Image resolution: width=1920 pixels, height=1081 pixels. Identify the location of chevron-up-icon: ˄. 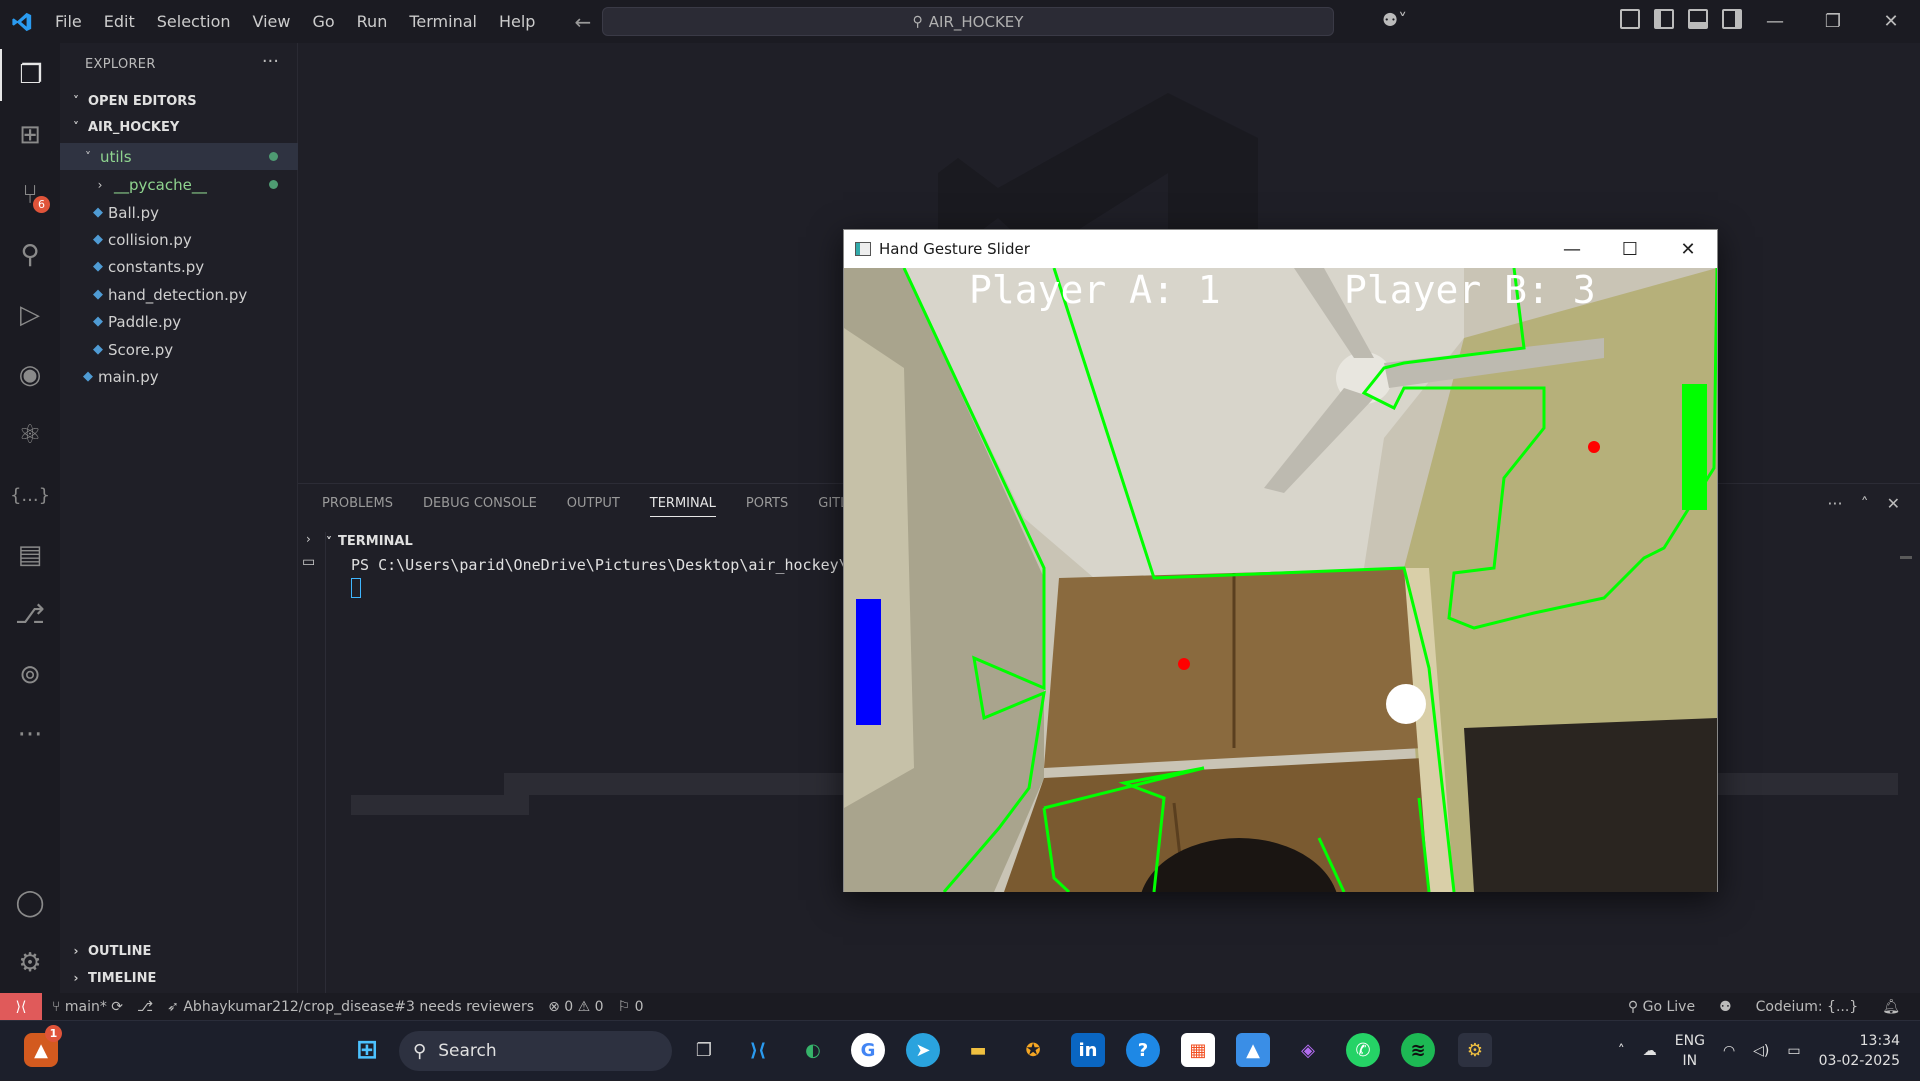
(1621, 1051).